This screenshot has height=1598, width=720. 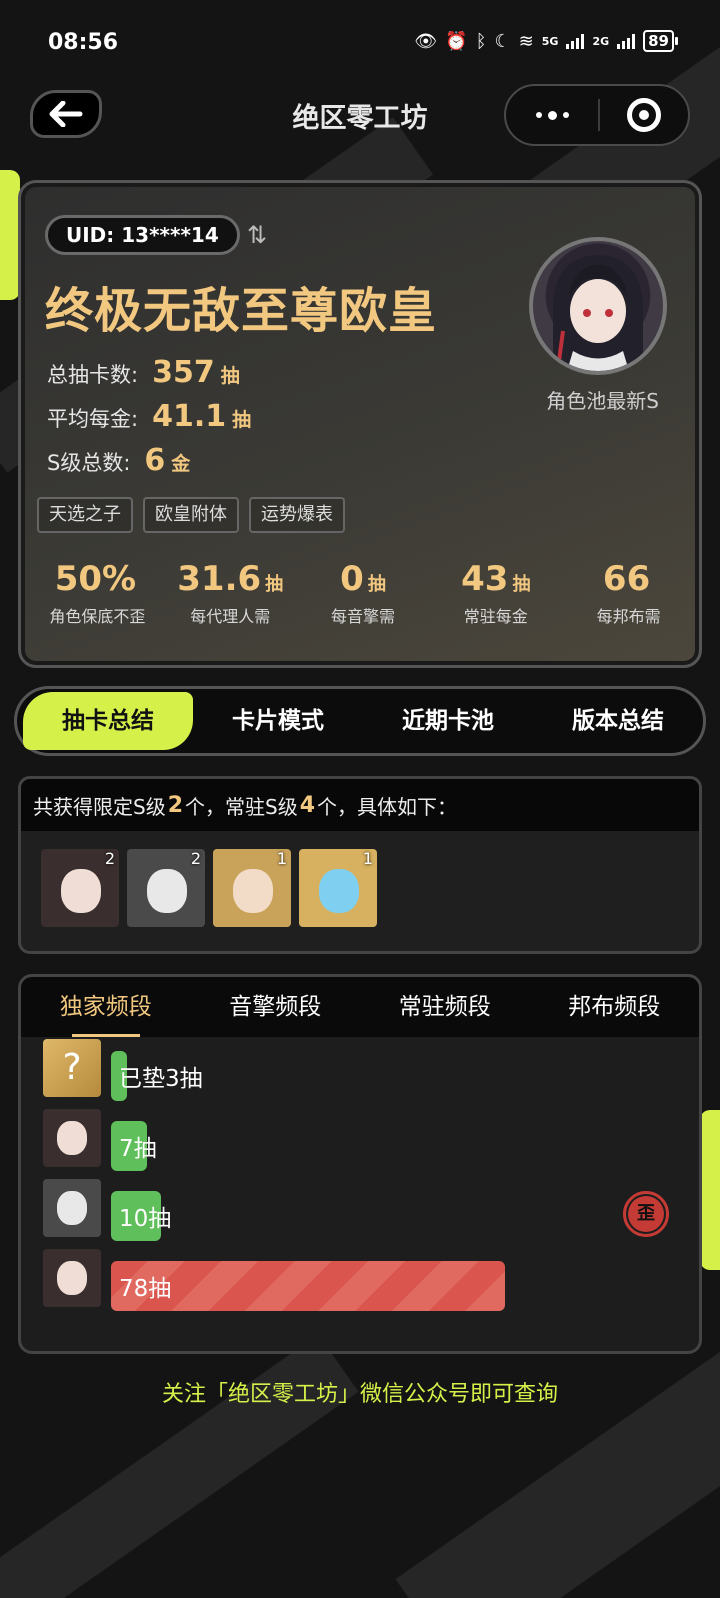 I want to click on uid-badge: UID: 13****14, so click(x=142, y=235).